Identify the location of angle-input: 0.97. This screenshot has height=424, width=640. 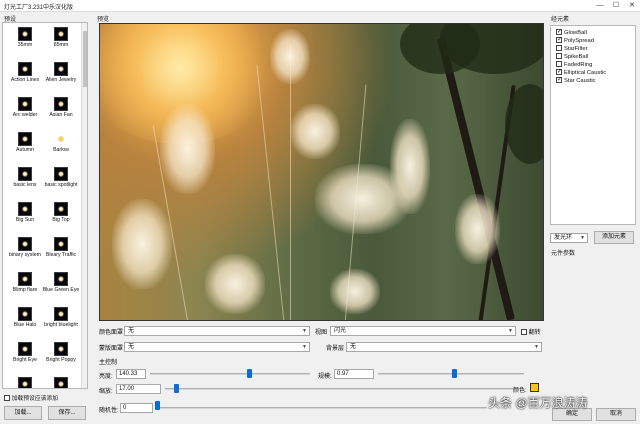
(354, 374).